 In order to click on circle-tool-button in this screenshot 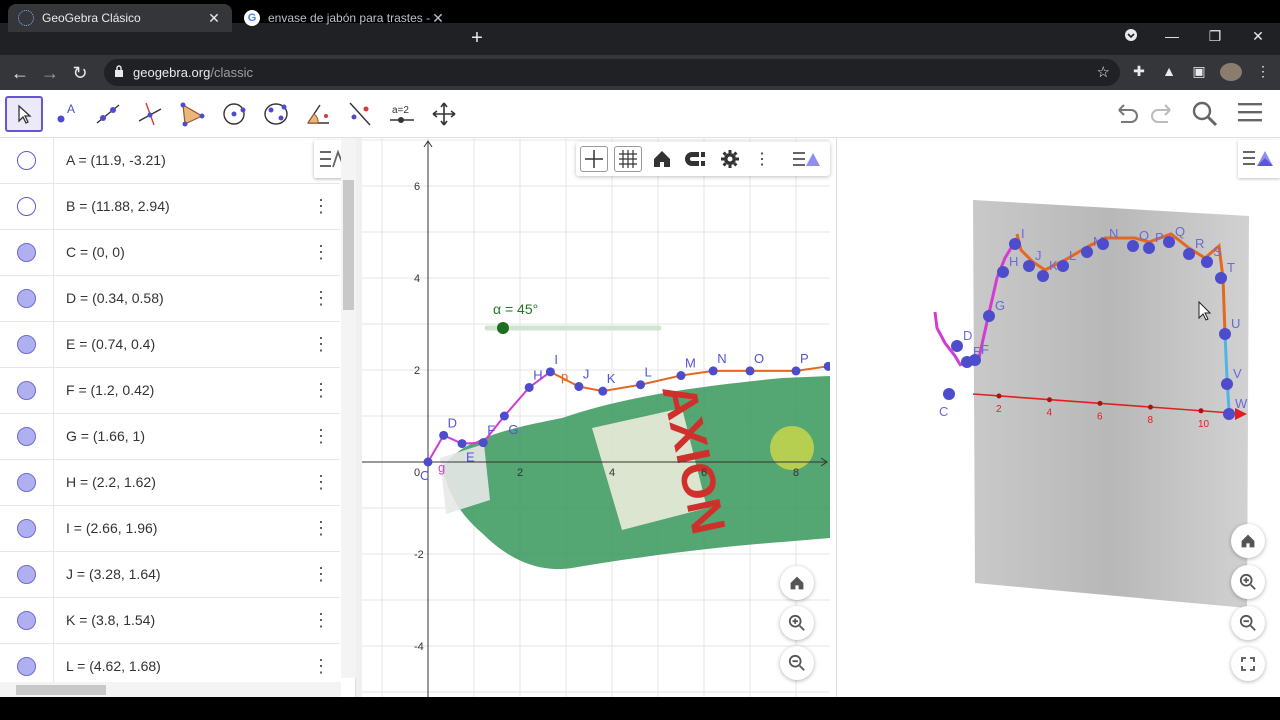, I will do `click(234, 114)`.